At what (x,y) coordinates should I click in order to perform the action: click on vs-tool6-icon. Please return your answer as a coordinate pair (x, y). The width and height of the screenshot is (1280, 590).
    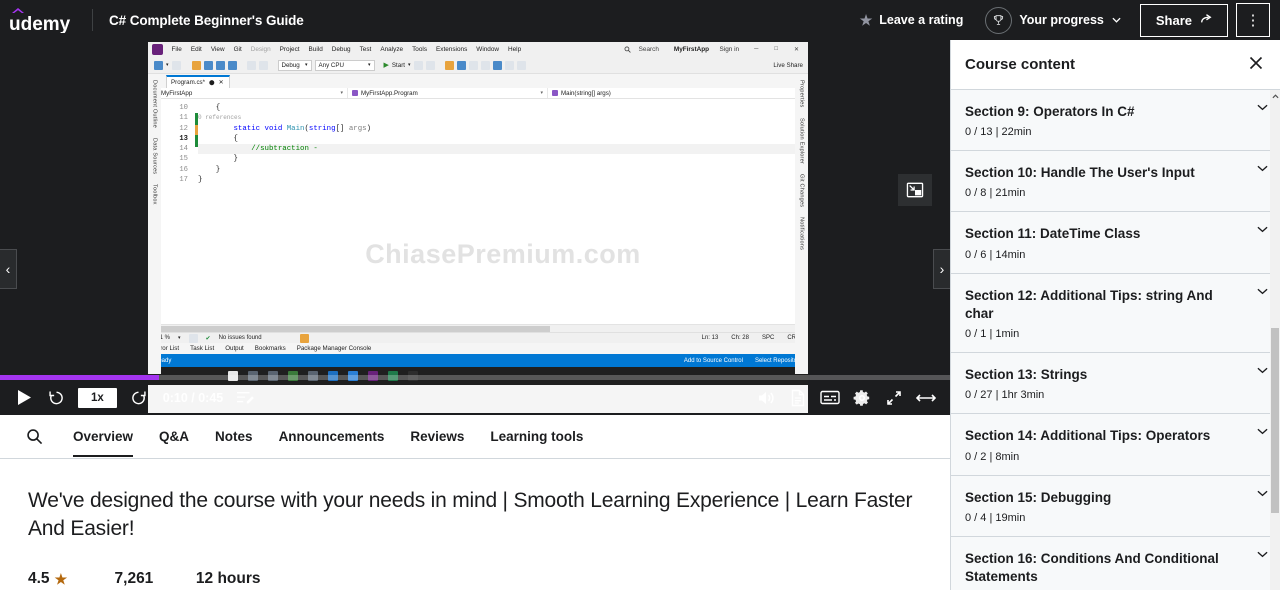
    Looking at the image, I should click on (509, 65).